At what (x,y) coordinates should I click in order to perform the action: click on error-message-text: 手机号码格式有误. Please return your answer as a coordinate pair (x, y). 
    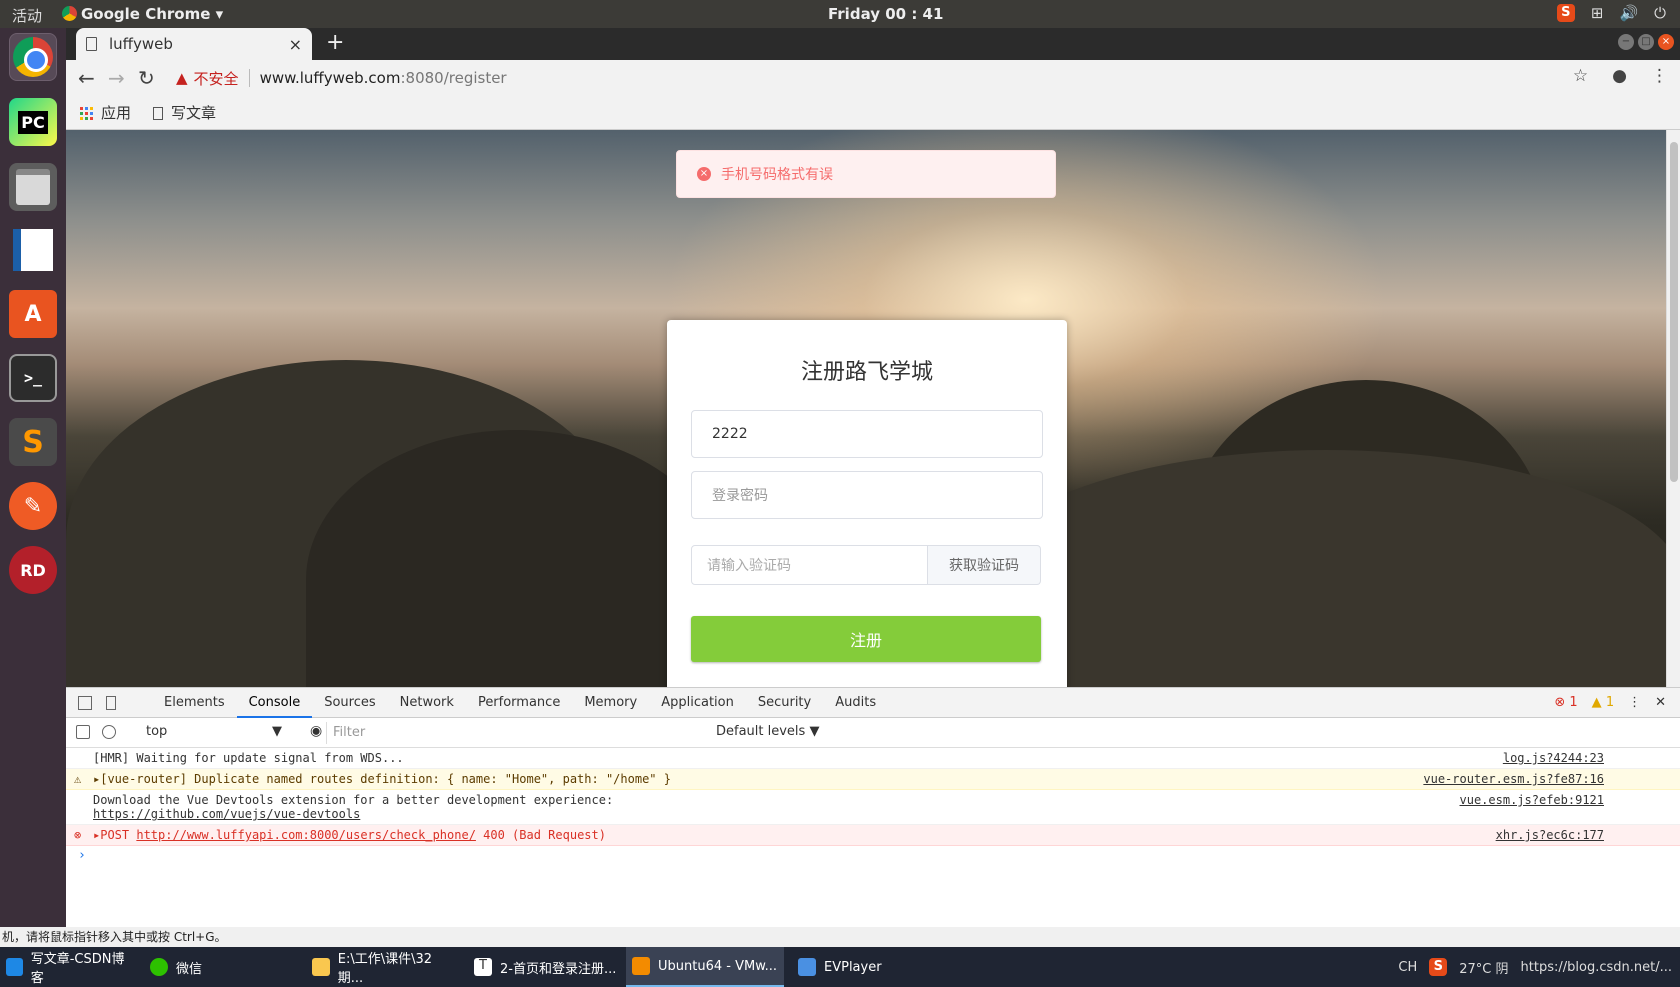
    Looking at the image, I should click on (777, 175).